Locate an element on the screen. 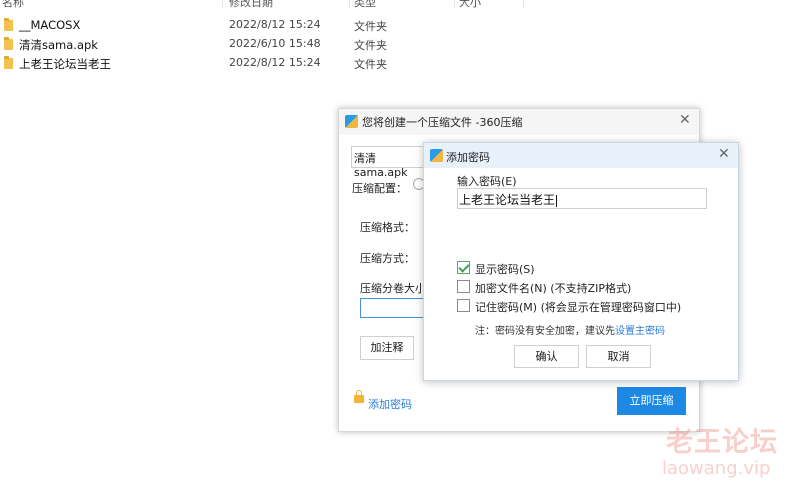 The width and height of the screenshot is (800, 488). password-dialog-title: 添加密码 is located at coordinates (468, 157).